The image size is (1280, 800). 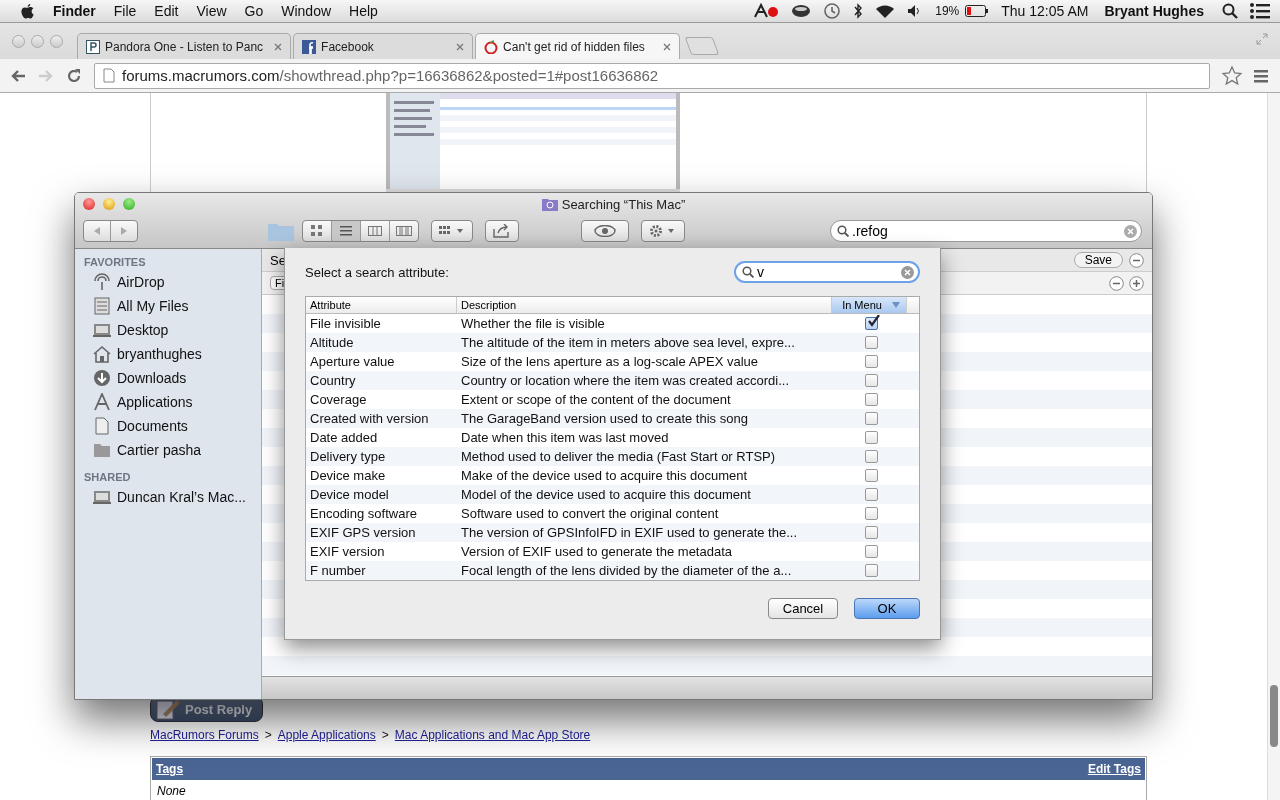 What do you see at coordinates (27, 11) in the screenshot?
I see `apple-logo-icon` at bounding box center [27, 11].